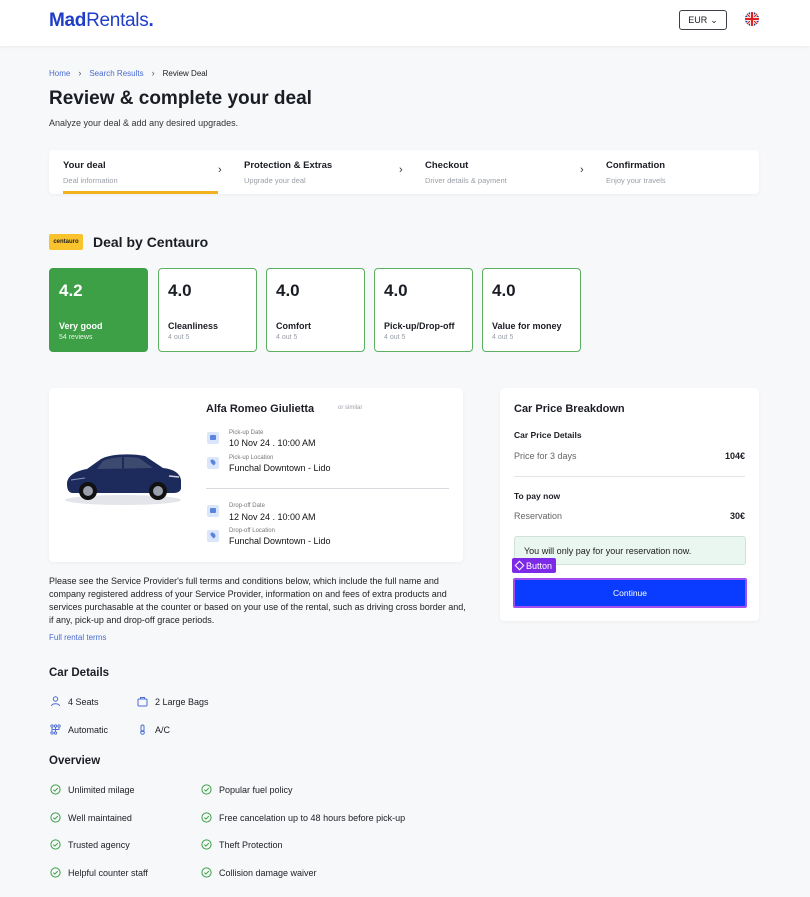 The height and width of the screenshot is (897, 810). Describe the element at coordinates (193, 326) in the screenshot. I see `rating-label: Cleanliness` at that location.